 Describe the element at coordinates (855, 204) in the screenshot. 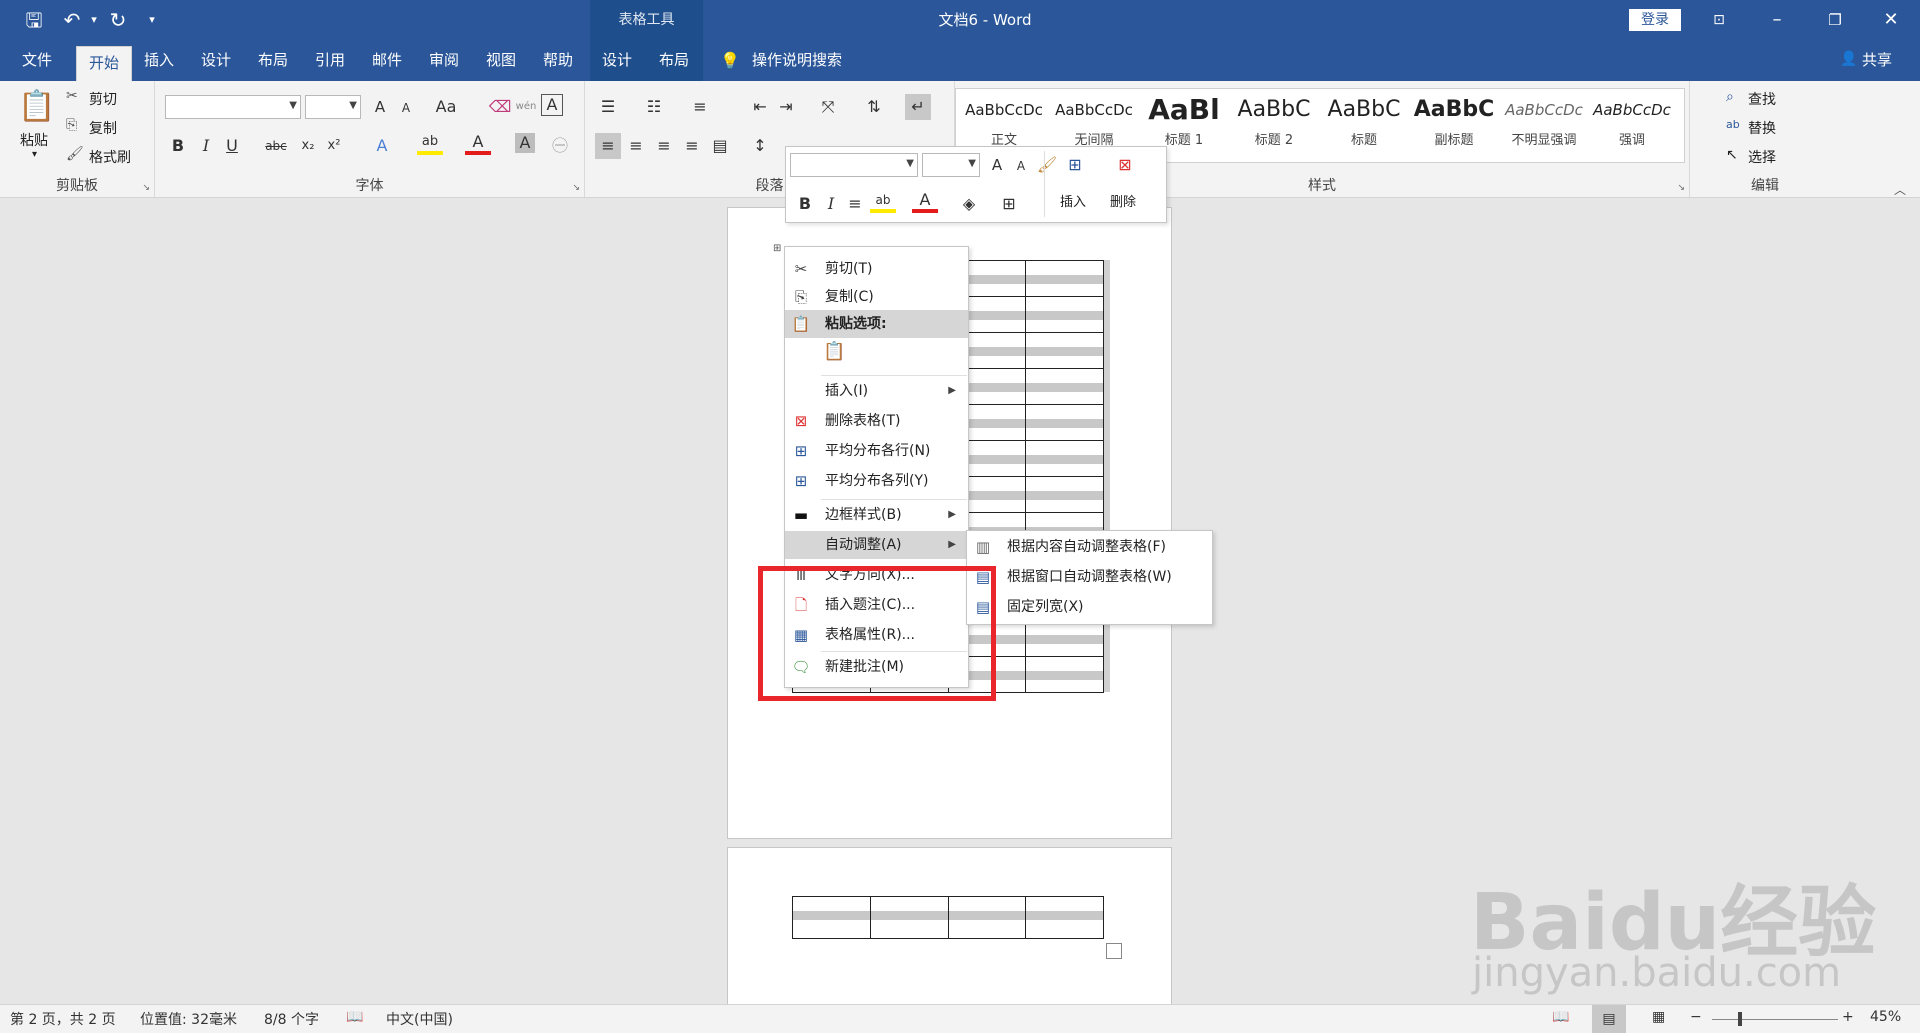

I see `center-icon: ≡` at that location.